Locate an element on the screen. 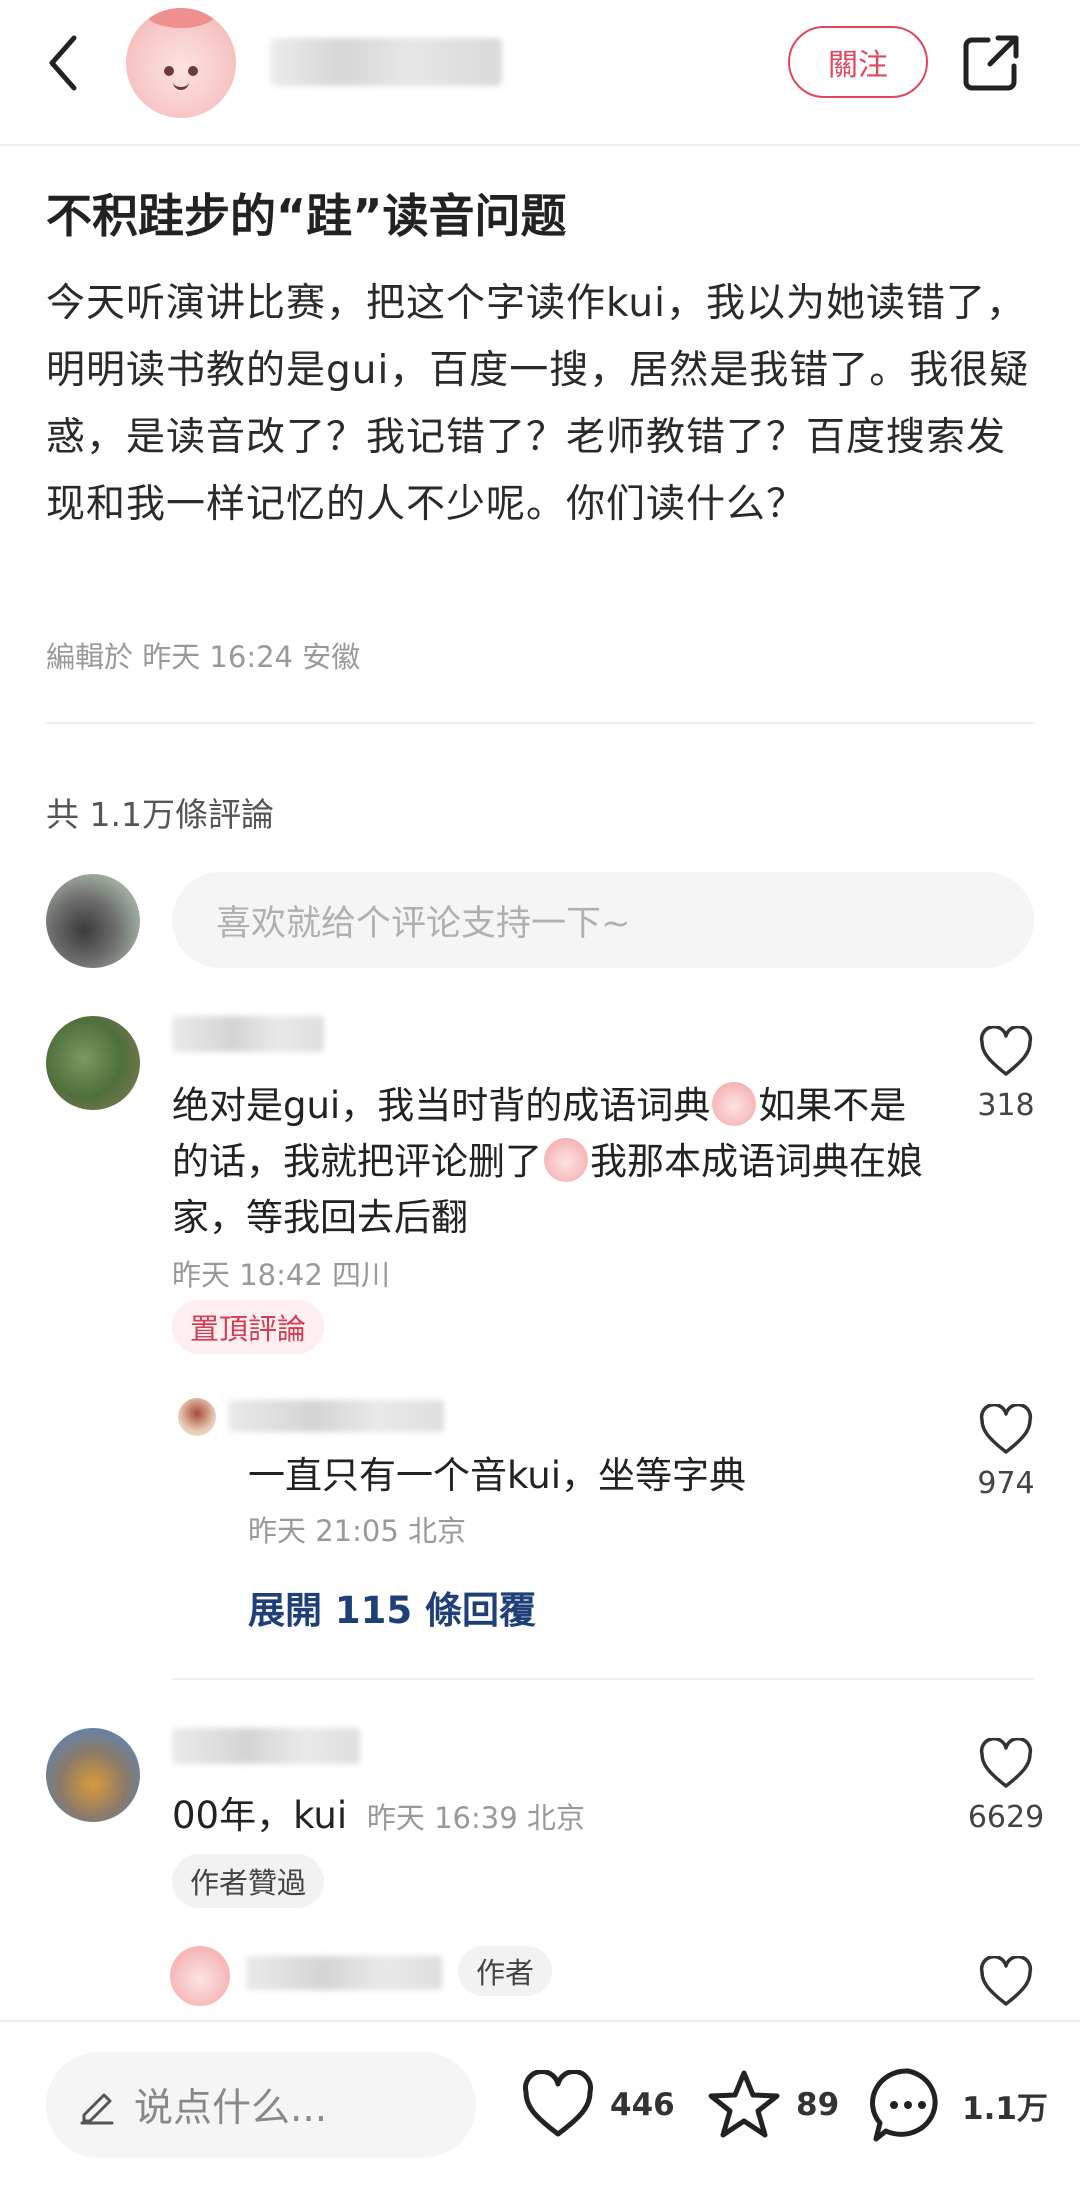  comment-post-button: 1.1万 is located at coordinates (958, 2105).